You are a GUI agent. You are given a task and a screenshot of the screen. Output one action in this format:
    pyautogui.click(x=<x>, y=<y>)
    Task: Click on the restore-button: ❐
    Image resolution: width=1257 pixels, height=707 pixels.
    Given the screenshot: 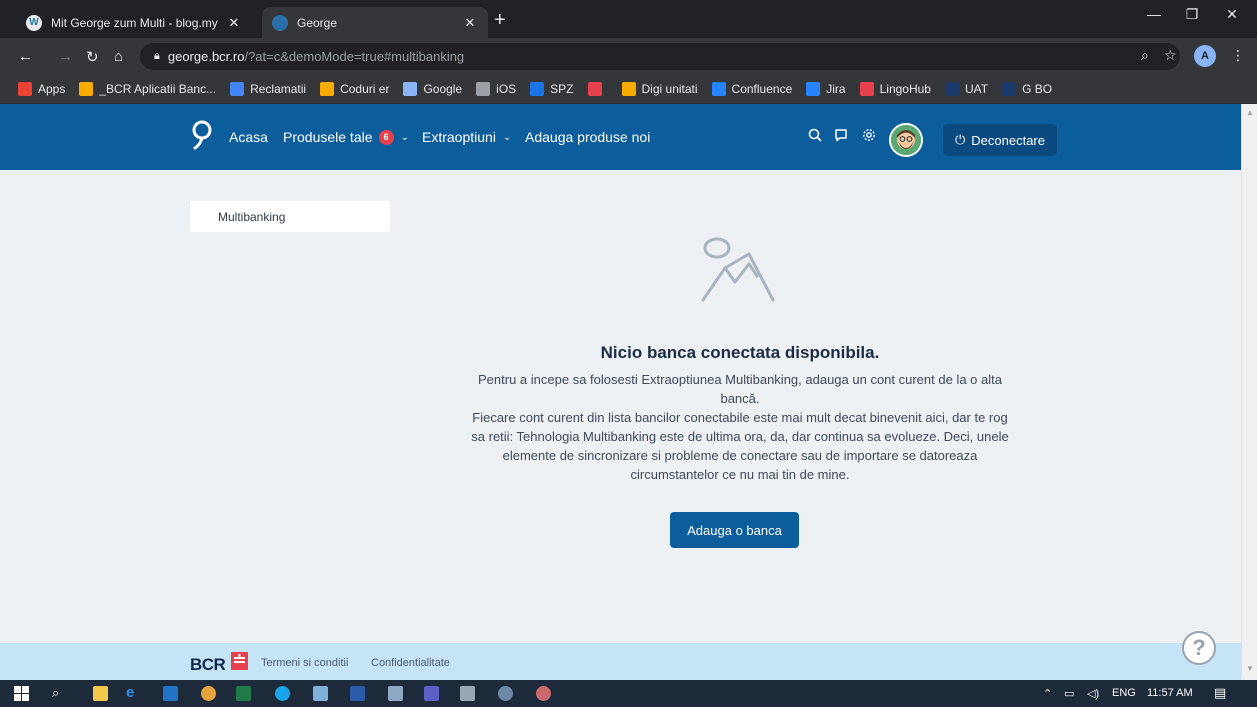 What is the action you would take?
    pyautogui.click(x=1192, y=14)
    